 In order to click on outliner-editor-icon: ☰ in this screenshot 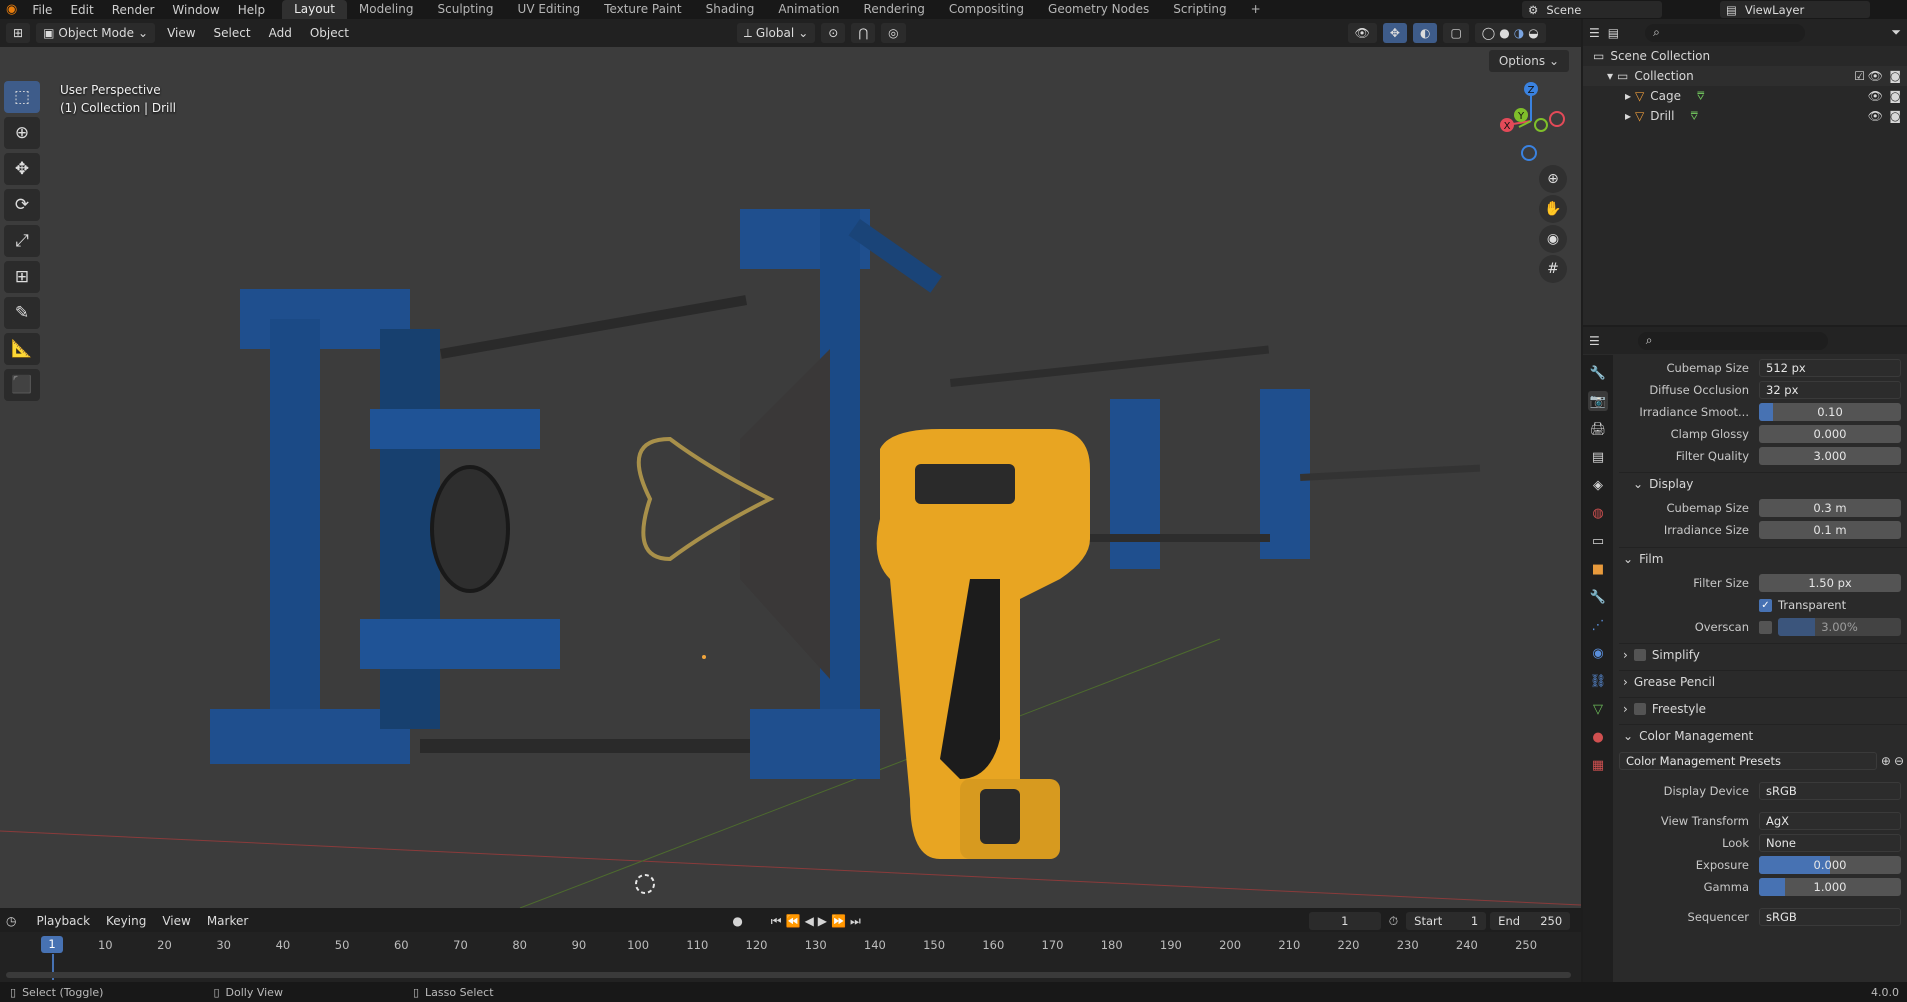, I will do `click(1594, 33)`.